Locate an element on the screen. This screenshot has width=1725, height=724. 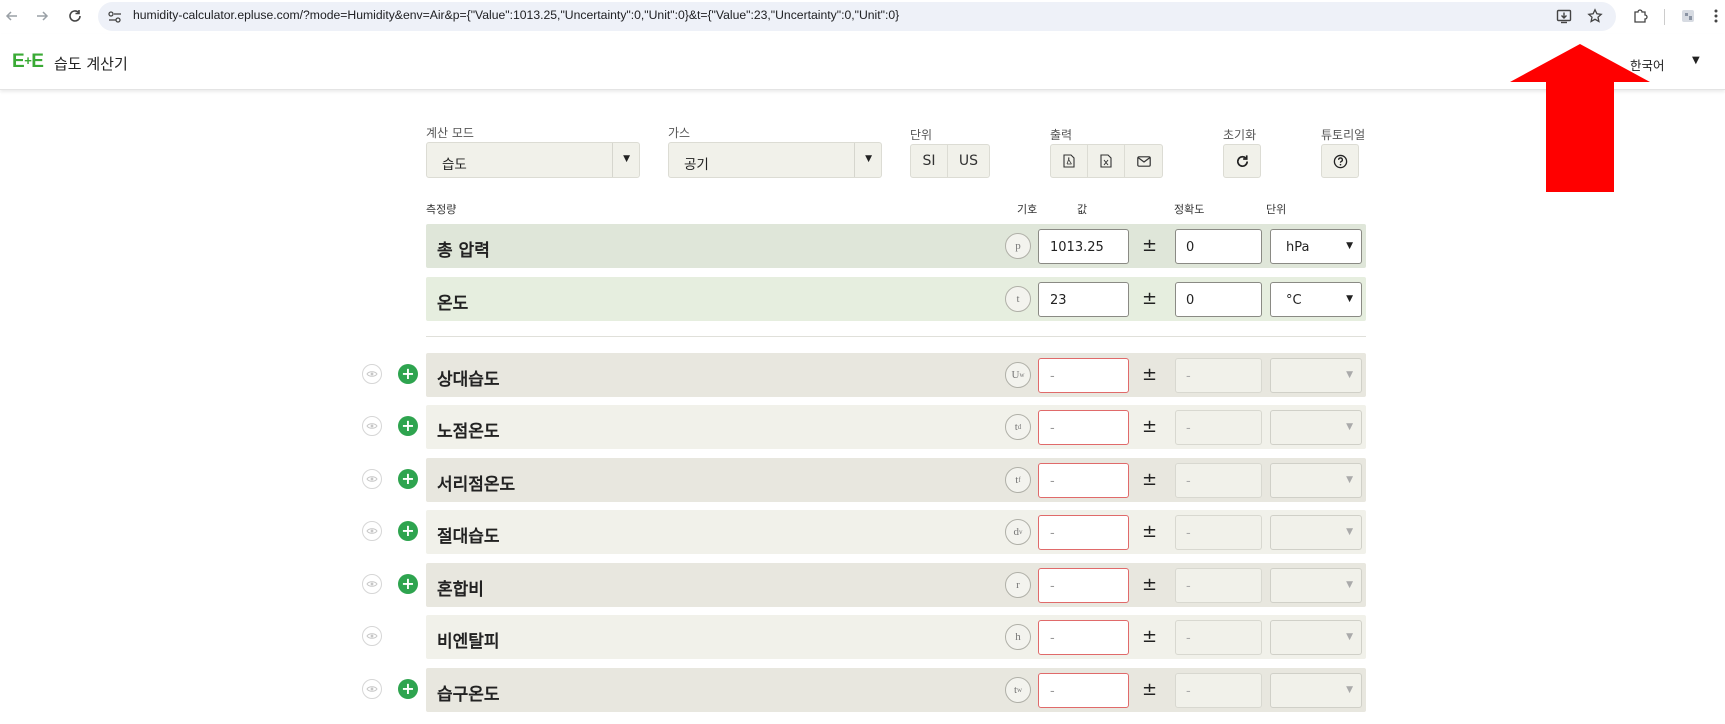
output-row: 상대습도 Uw - ± - ▼ is located at coordinates (896, 375).